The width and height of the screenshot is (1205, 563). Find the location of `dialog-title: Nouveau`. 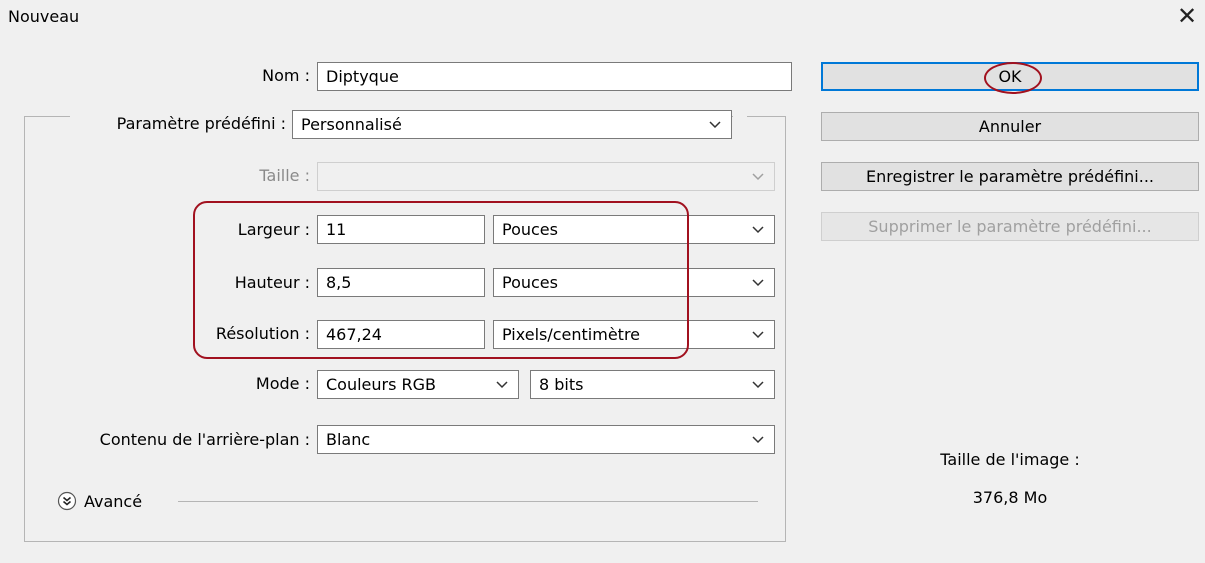

dialog-title: Nouveau is located at coordinates (44, 16).